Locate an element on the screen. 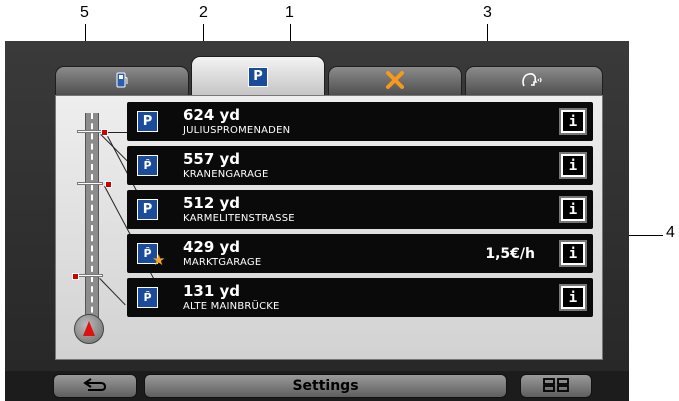 The image size is (679, 401). cutlery-icon is located at coordinates (395, 82).